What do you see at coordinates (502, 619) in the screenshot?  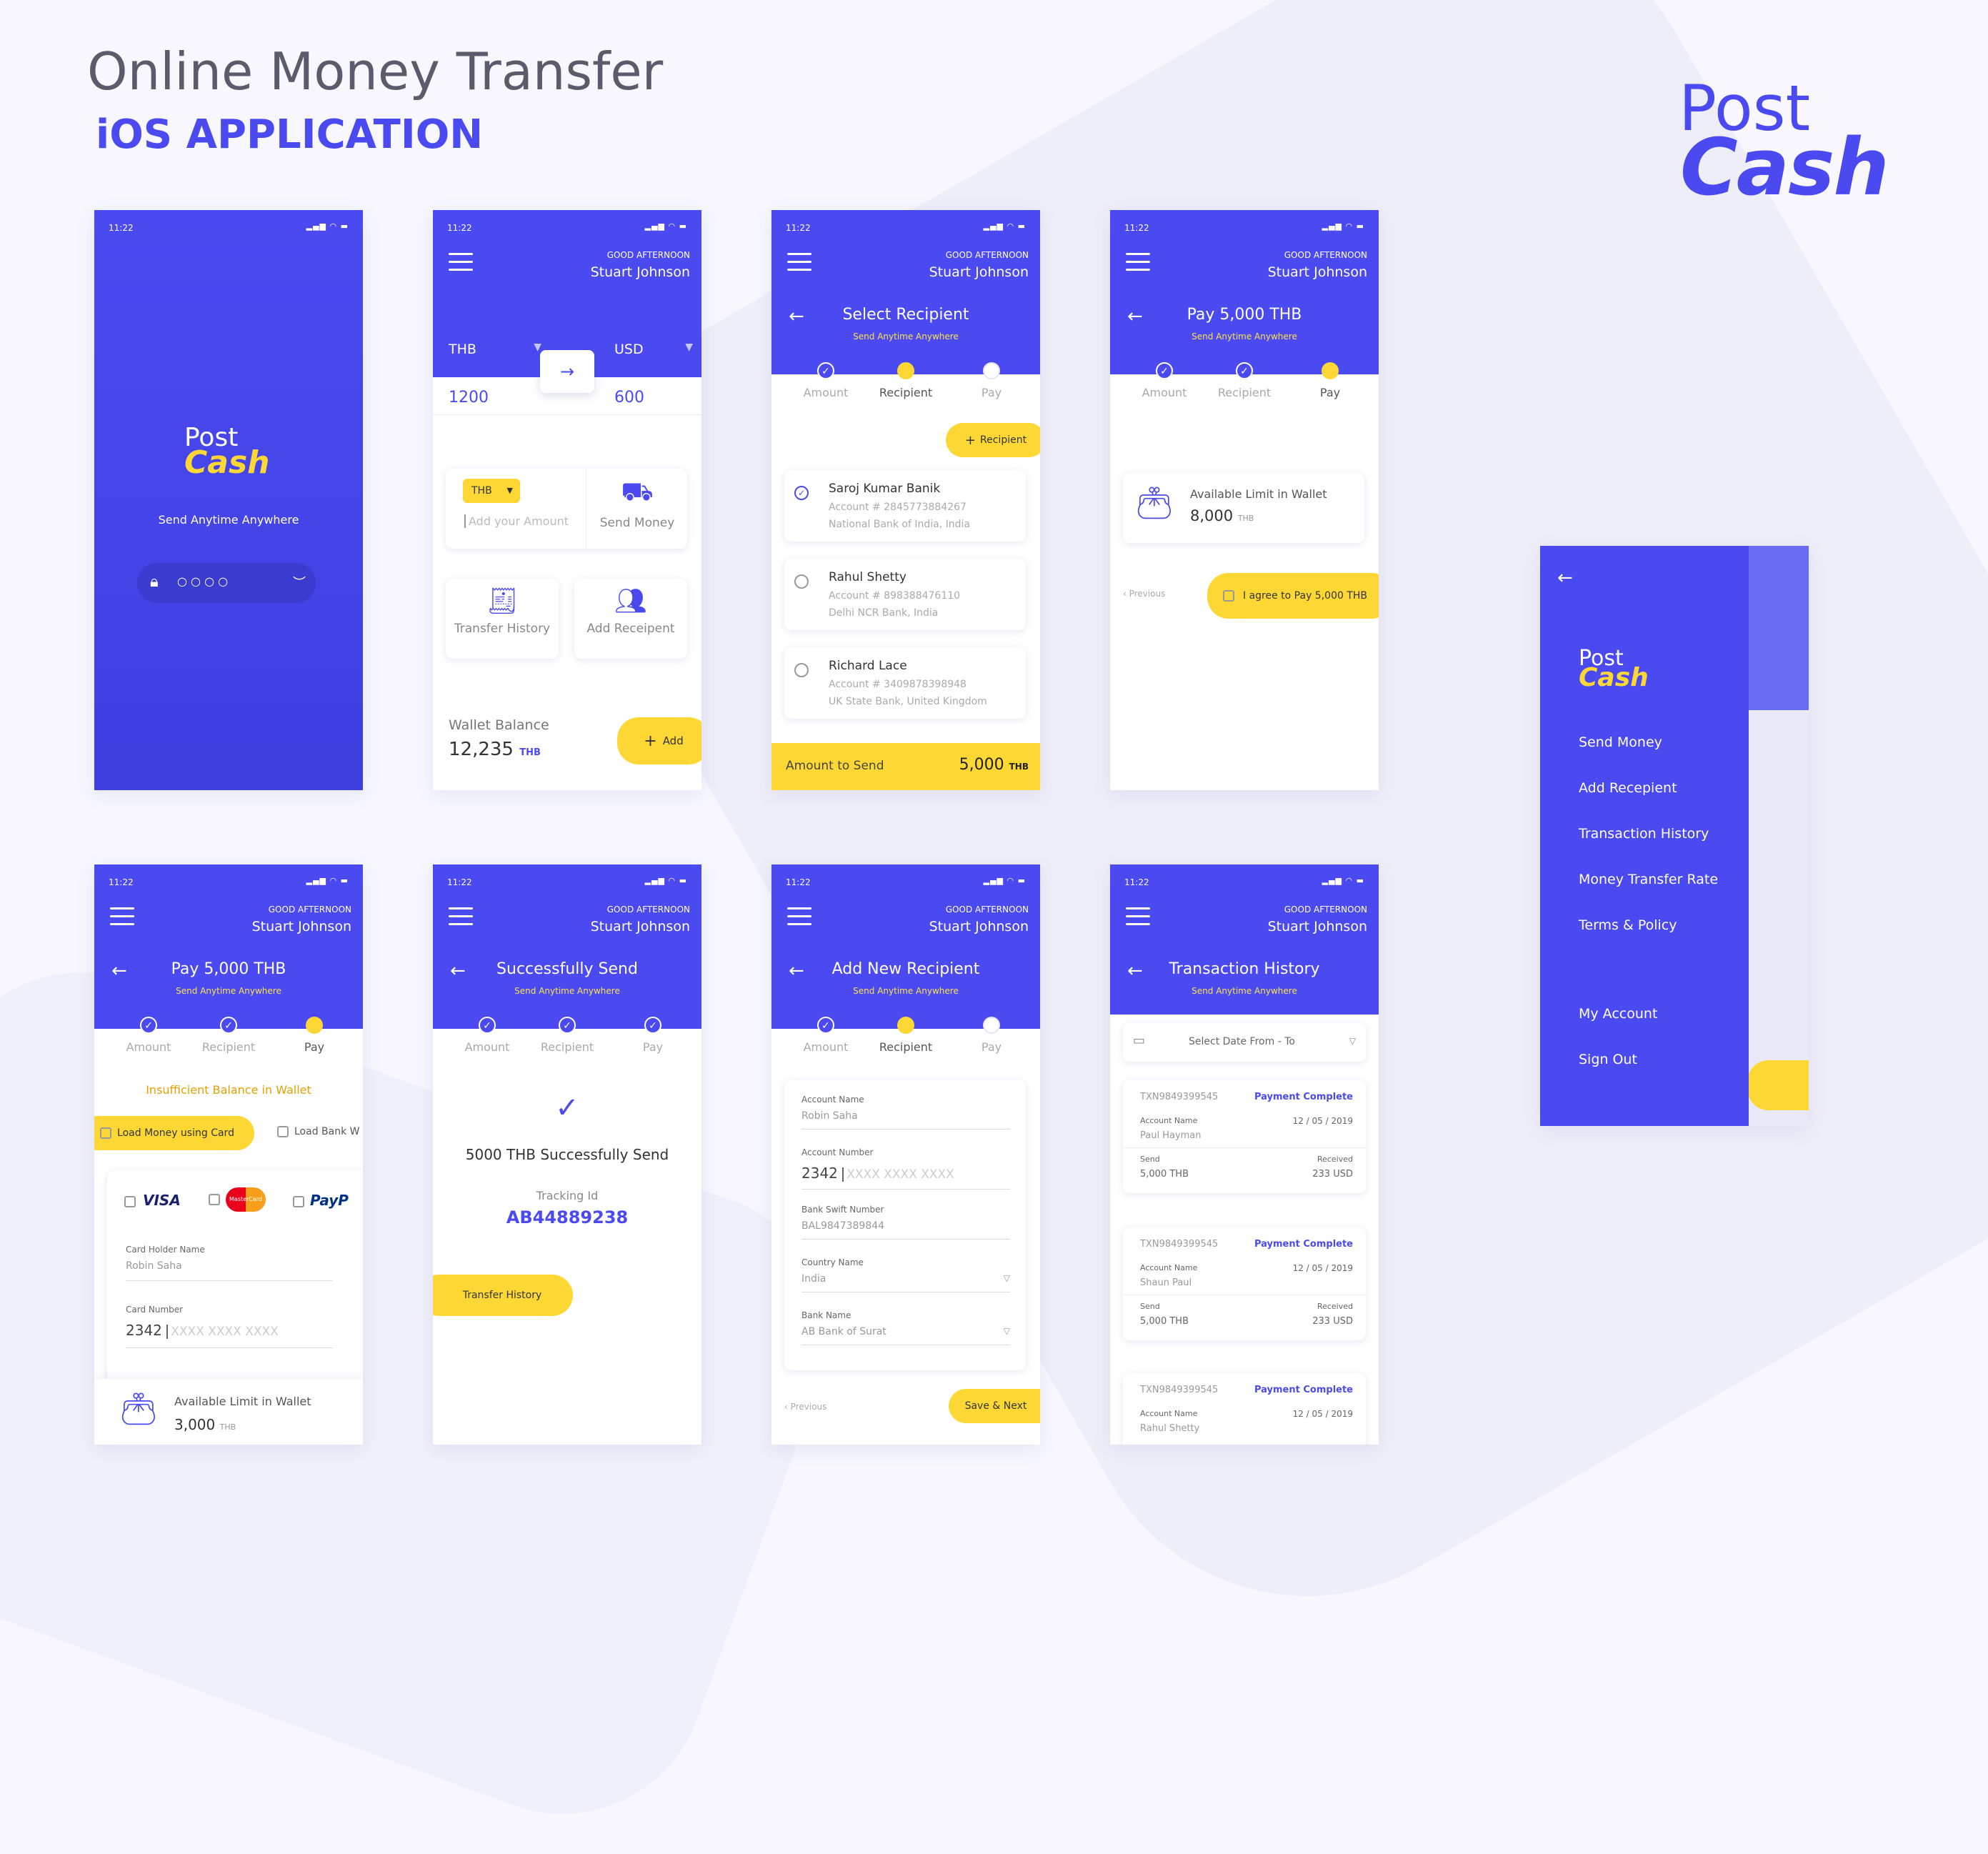 I see `transfer-history-button: 🧾︎ Transfer History` at bounding box center [502, 619].